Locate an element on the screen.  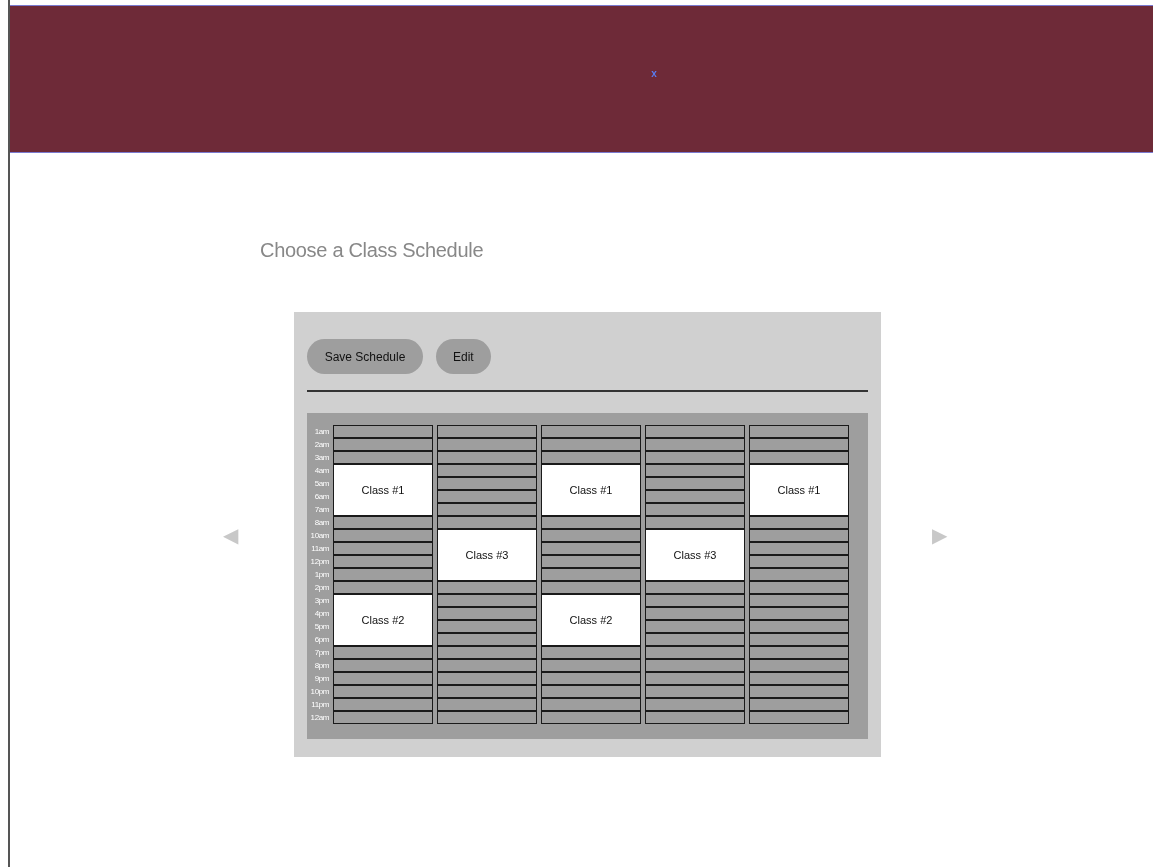
hour-label: 6am is located at coordinates (321, 497).